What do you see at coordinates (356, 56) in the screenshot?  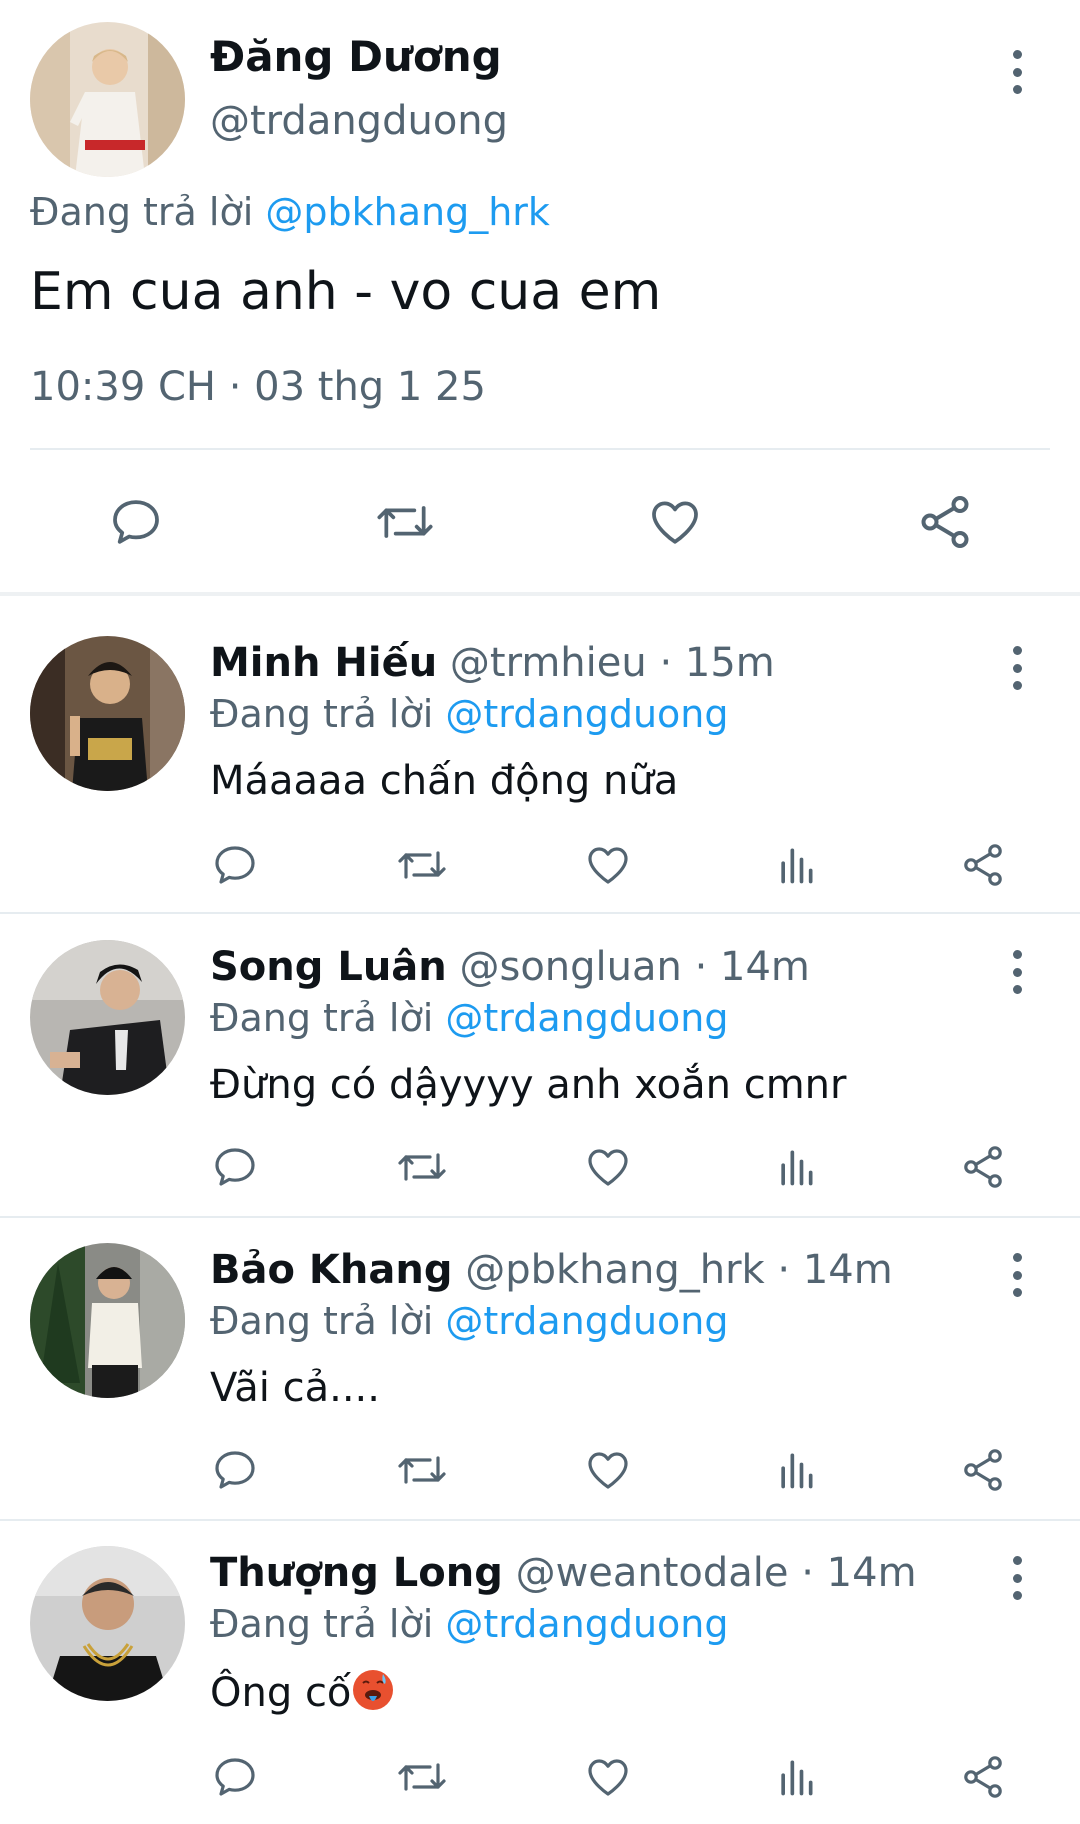 I see `author-name: Đăng Dương` at bounding box center [356, 56].